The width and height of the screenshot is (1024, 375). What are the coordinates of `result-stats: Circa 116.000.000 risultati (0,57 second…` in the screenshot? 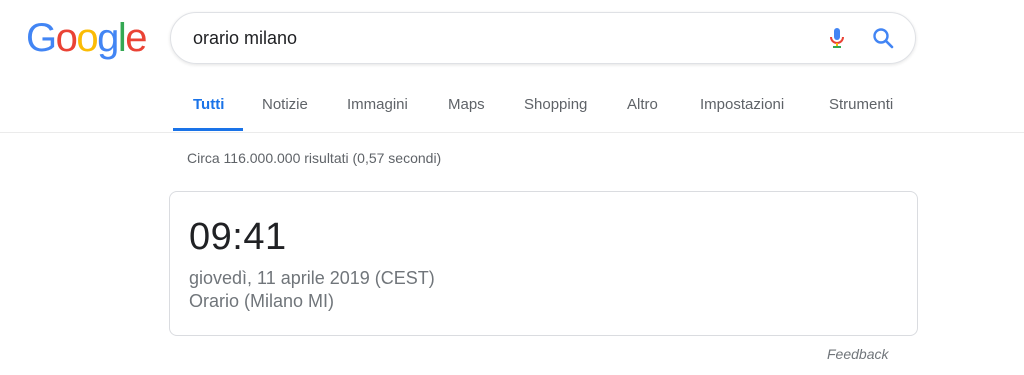 It's located at (314, 158).